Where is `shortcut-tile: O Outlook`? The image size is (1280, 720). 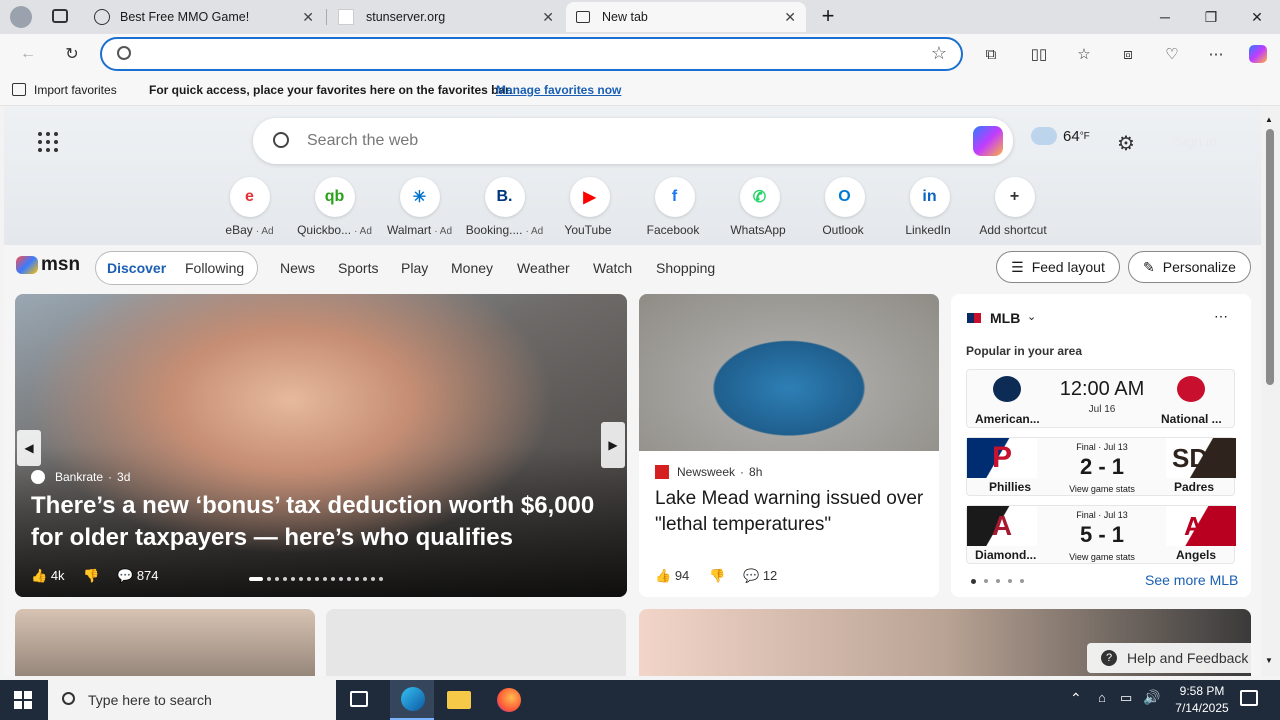
shortcut-tile: O Outlook is located at coordinates (844, 207).